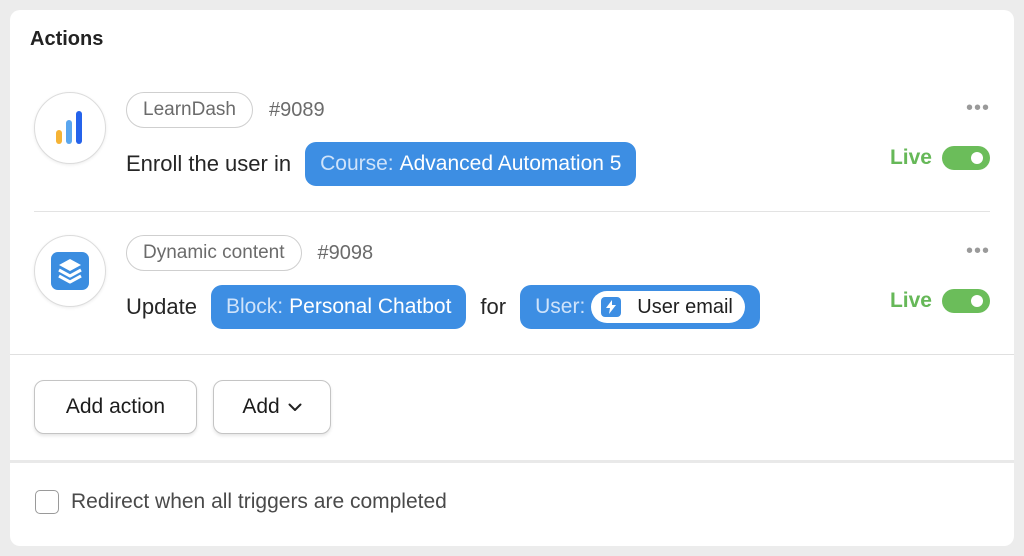 Image resolution: width=1024 pixels, height=556 pixels. I want to click on sentence-joiner: for, so click(493, 306).